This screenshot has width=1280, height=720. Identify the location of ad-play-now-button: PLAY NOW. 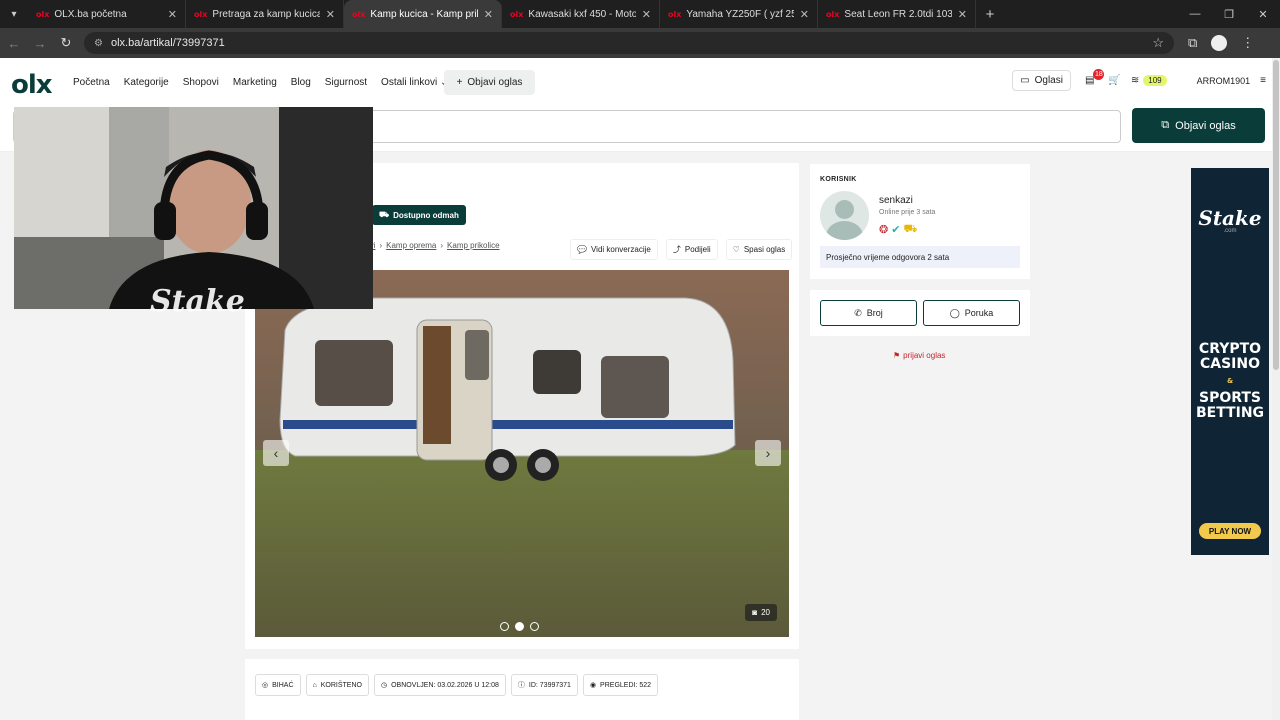
(1230, 531).